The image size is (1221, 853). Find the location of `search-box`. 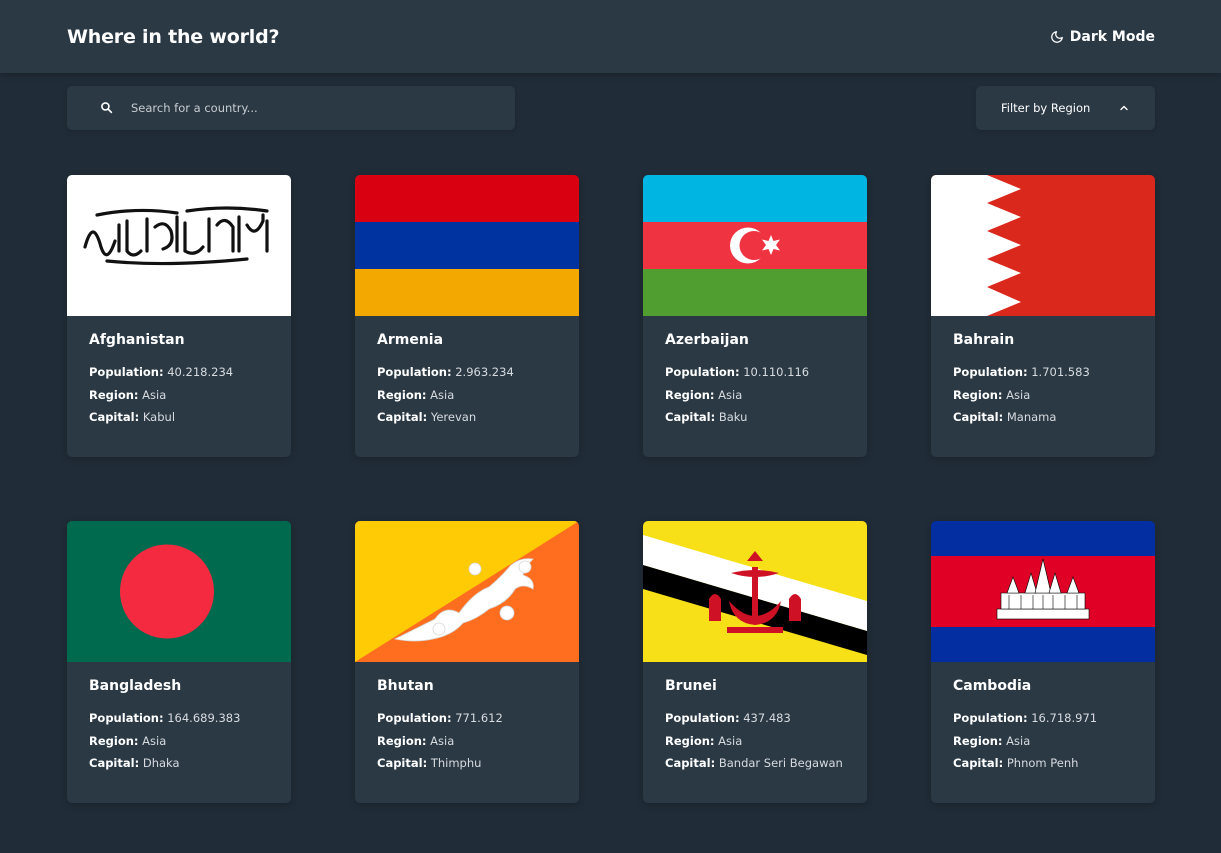

search-box is located at coordinates (291, 108).